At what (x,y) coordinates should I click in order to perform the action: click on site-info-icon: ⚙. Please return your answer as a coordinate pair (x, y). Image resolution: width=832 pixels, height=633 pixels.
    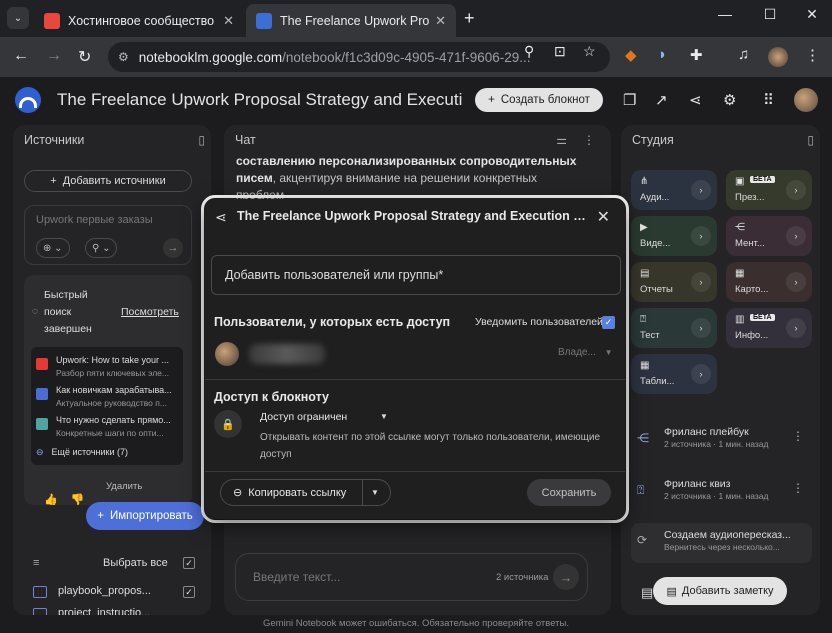
    Looking at the image, I should click on (123, 57).